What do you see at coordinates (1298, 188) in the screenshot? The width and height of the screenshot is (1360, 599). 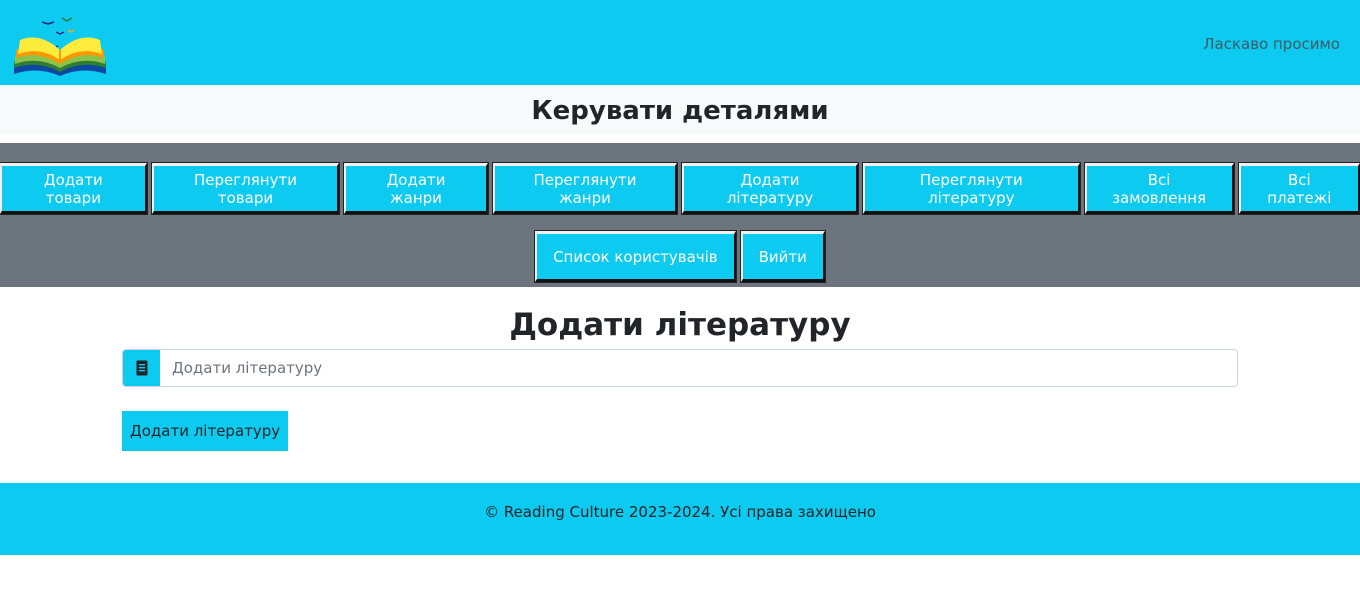 I see `all-payments-button: Всі платежі` at bounding box center [1298, 188].